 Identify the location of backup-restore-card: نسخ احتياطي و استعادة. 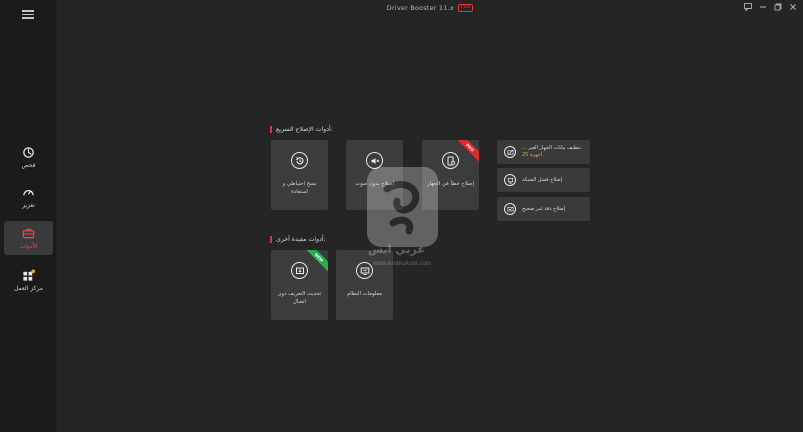
(299, 175).